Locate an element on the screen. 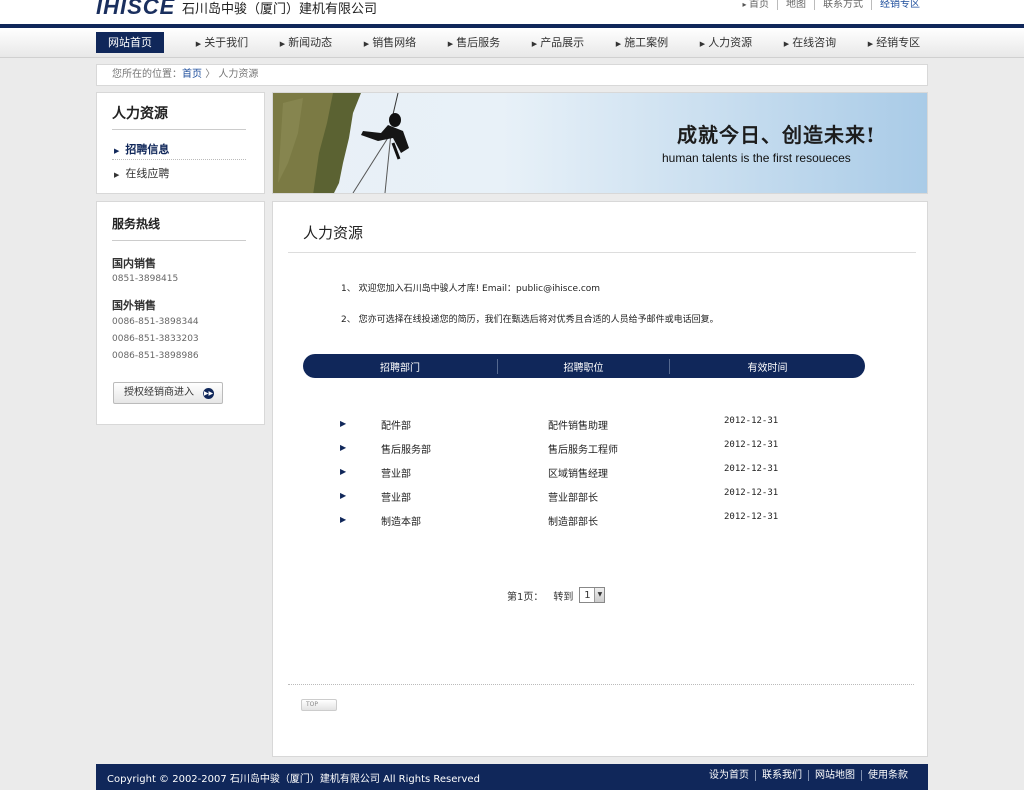  table-row: ▶ 营业部 区域销售经理 2012-12-31 is located at coordinates (580, 472).